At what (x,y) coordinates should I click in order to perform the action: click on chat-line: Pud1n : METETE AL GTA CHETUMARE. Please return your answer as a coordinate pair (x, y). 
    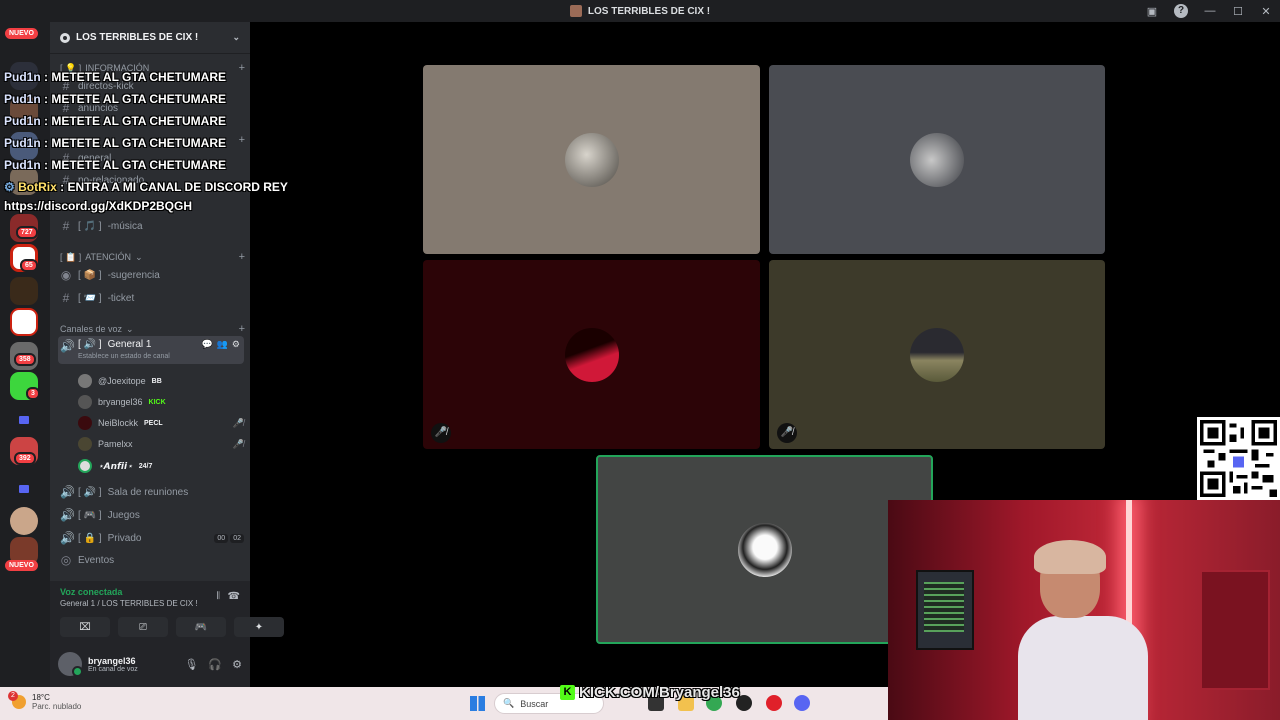
    Looking at the image, I should click on (115, 165).